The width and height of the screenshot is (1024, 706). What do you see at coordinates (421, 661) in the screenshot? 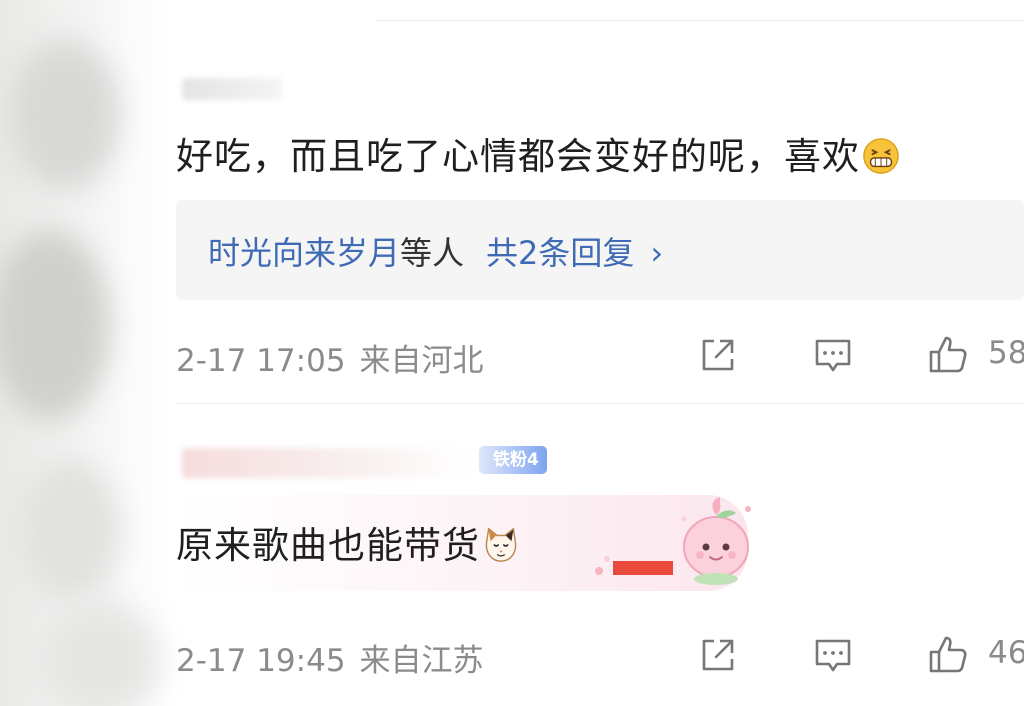
I see `location: 来自江苏` at bounding box center [421, 661].